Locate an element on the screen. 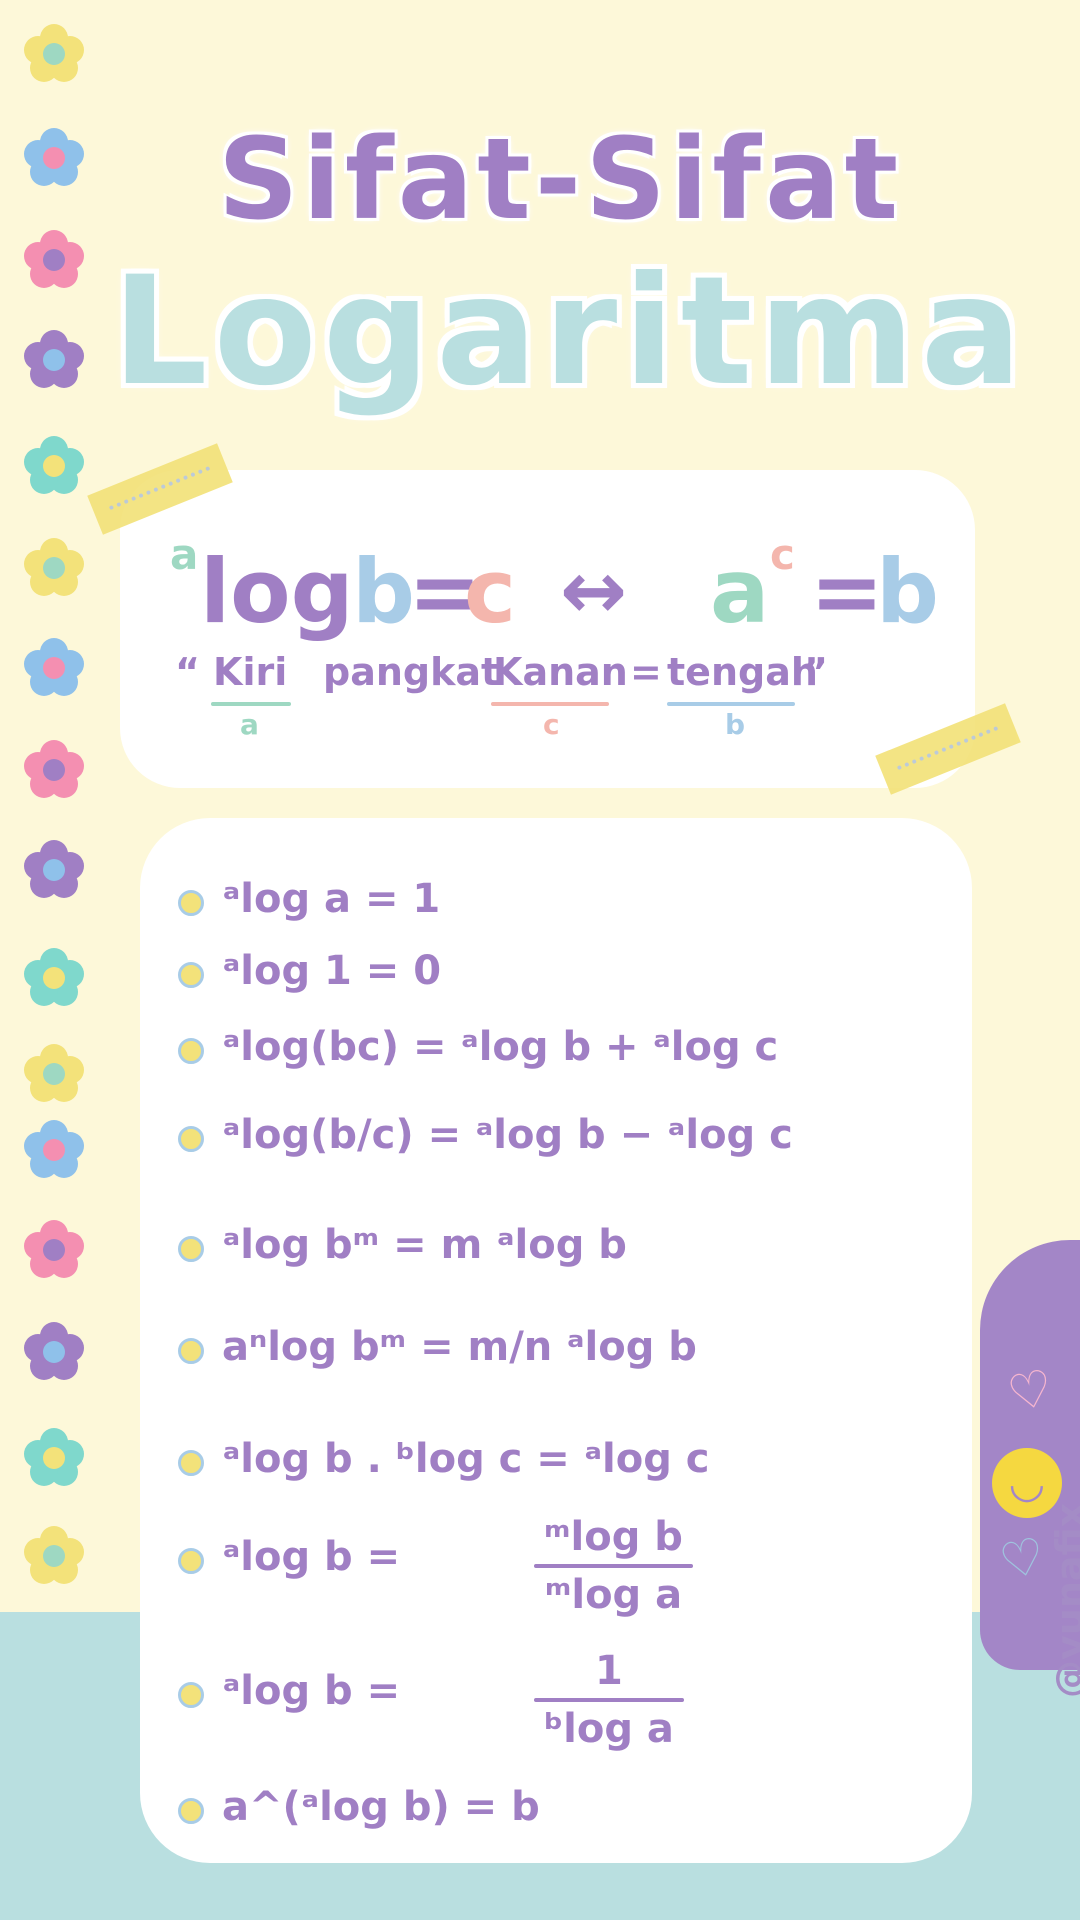 The height and width of the screenshot is (1920, 1080). underline-tengah is located at coordinates (731, 704).